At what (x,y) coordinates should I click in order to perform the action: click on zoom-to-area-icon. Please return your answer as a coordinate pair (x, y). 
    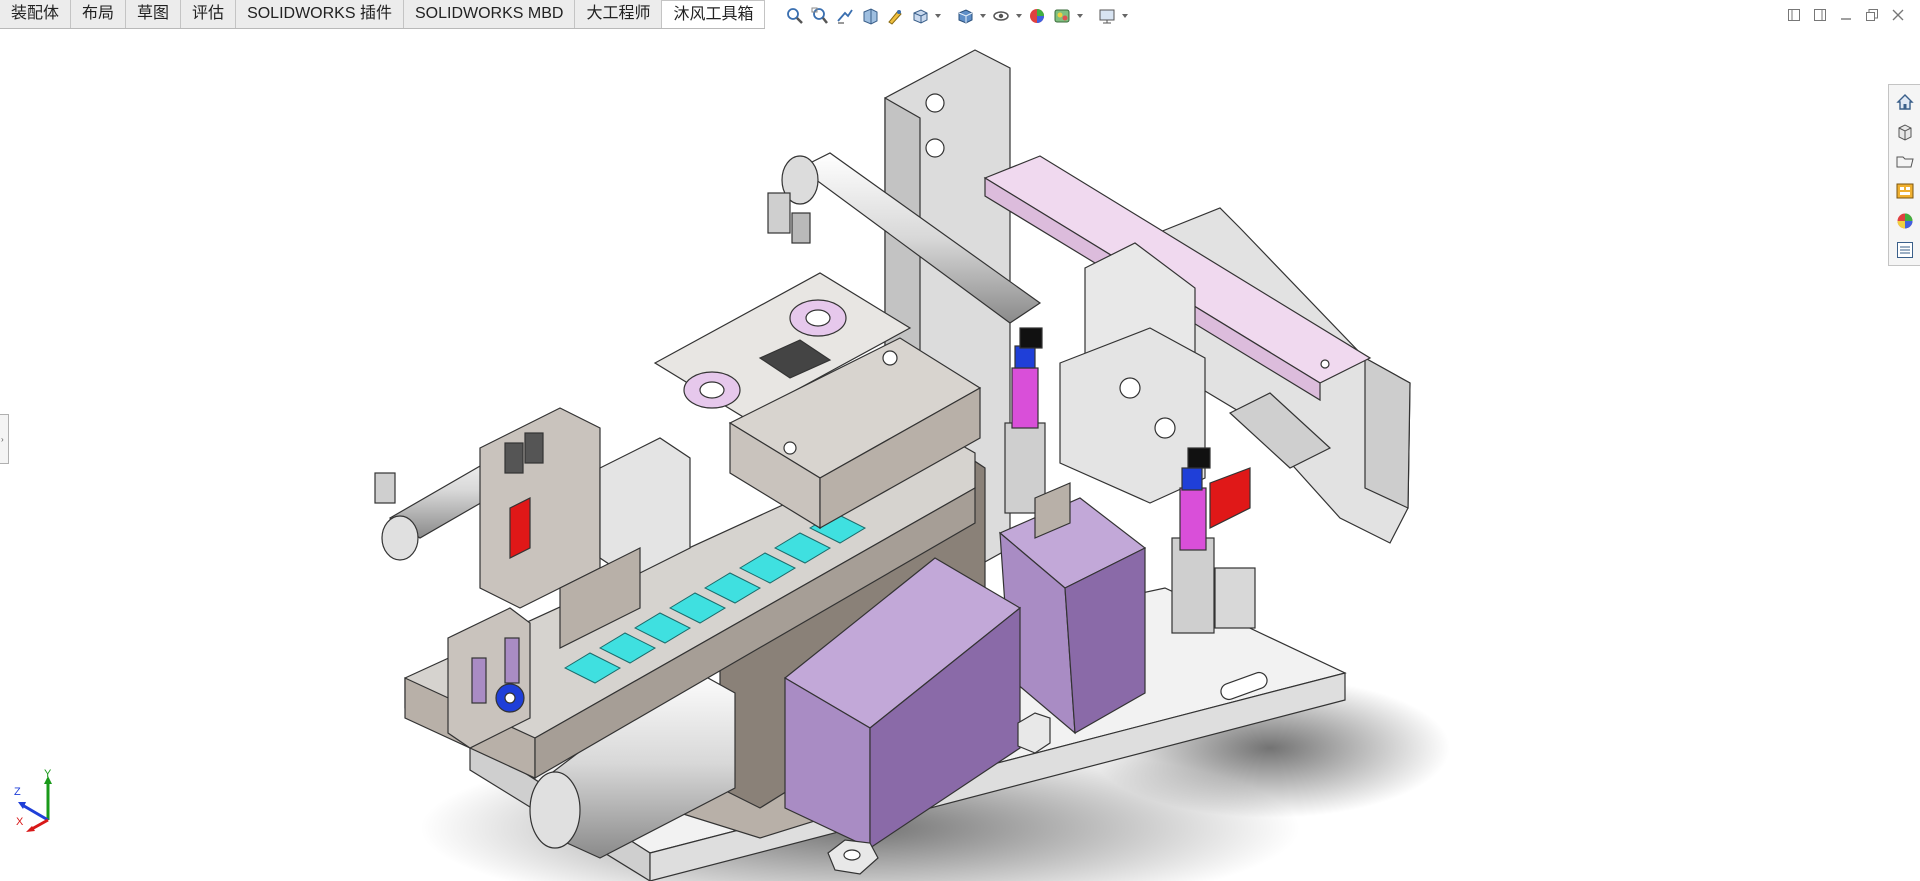
    Looking at the image, I should click on (820, 16).